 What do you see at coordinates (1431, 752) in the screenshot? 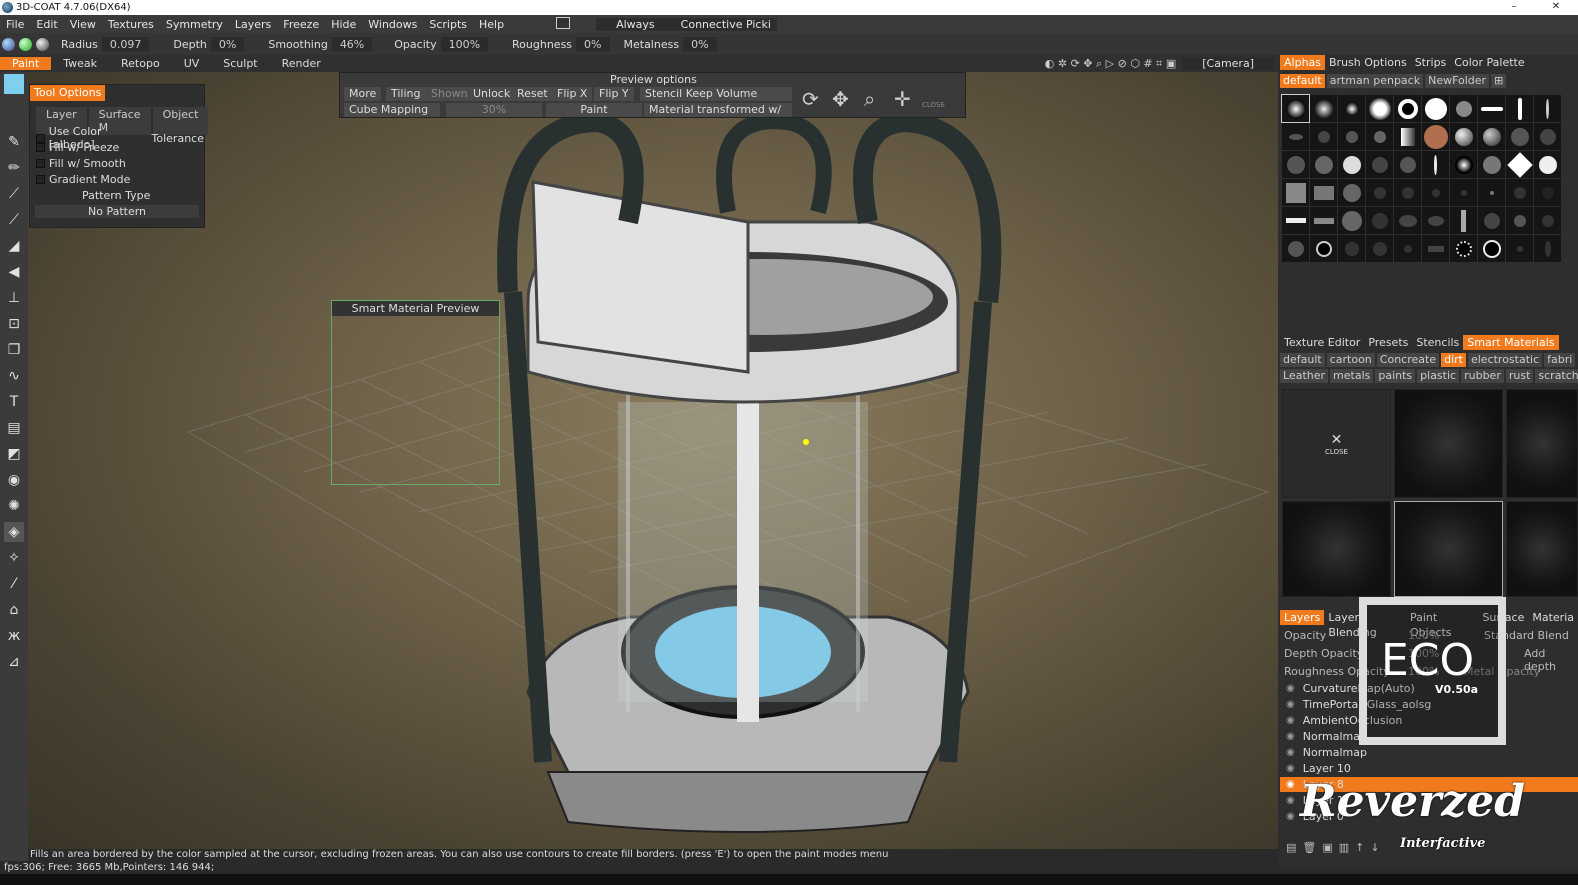
I see `layer-row: ◉ Normalmap` at bounding box center [1431, 752].